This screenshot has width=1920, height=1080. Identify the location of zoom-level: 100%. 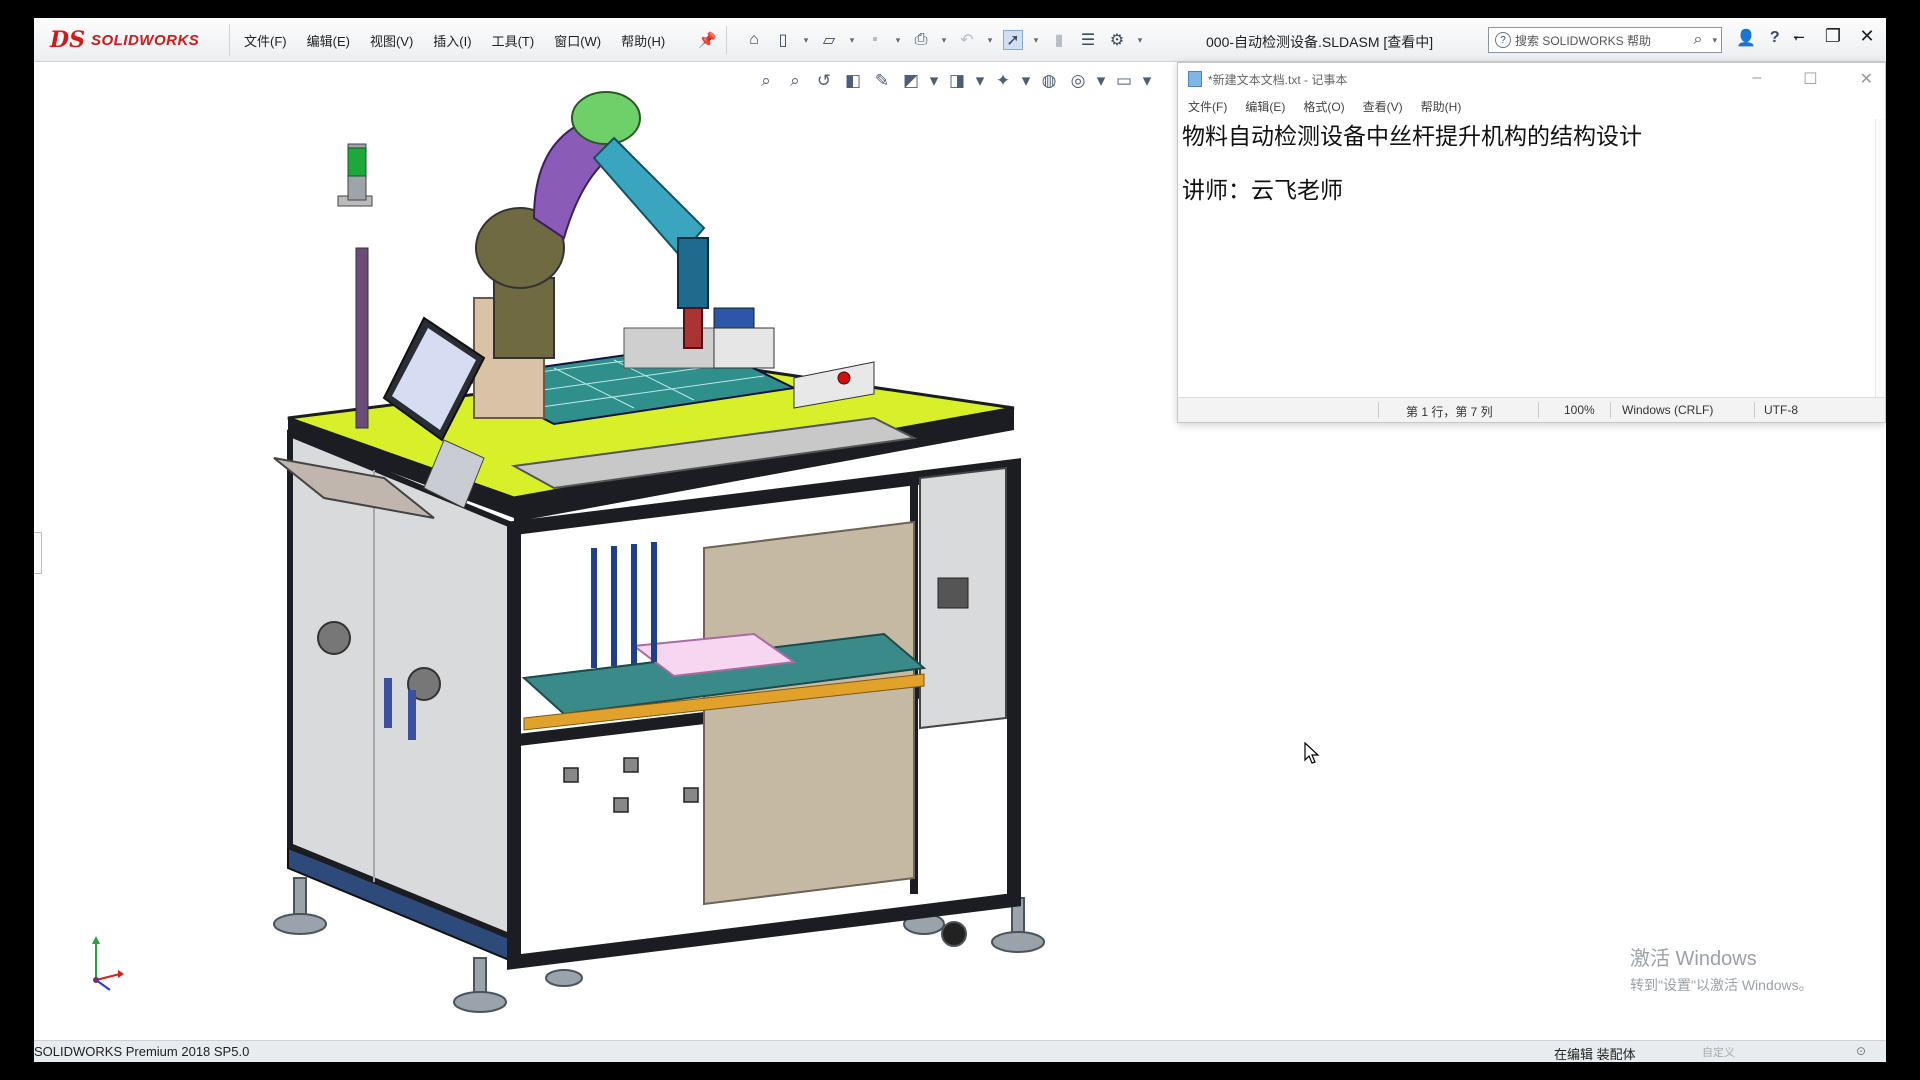
(1579, 410).